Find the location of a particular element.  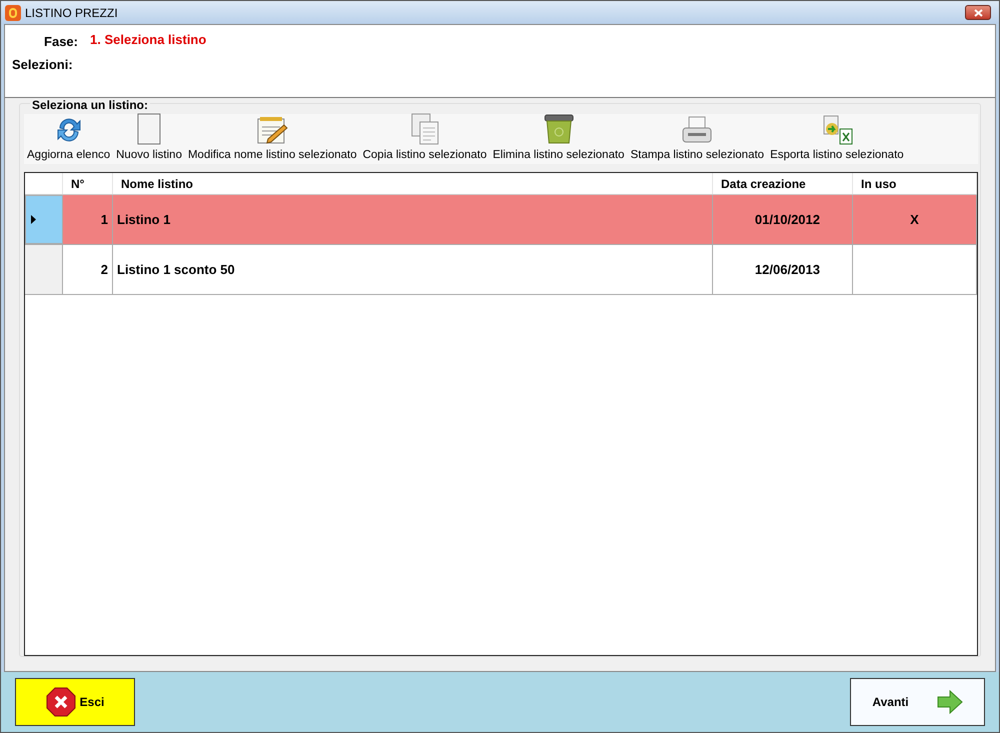

error-icon is located at coordinates (61, 702).